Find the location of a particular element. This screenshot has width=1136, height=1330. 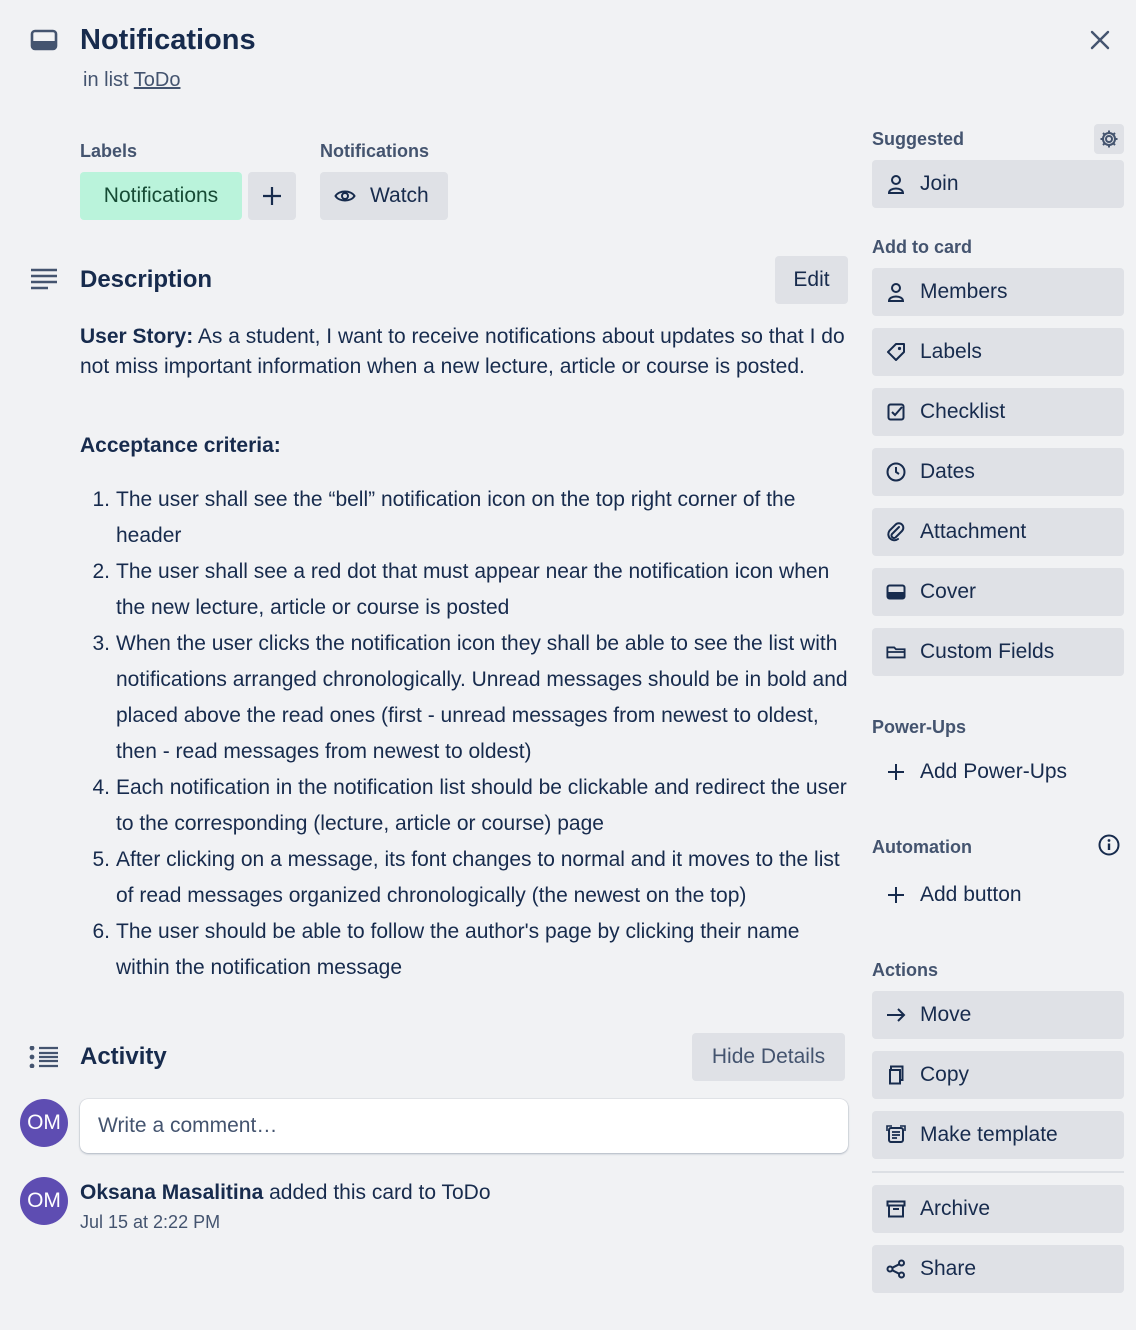

template-icon is located at coordinates (896, 1135).